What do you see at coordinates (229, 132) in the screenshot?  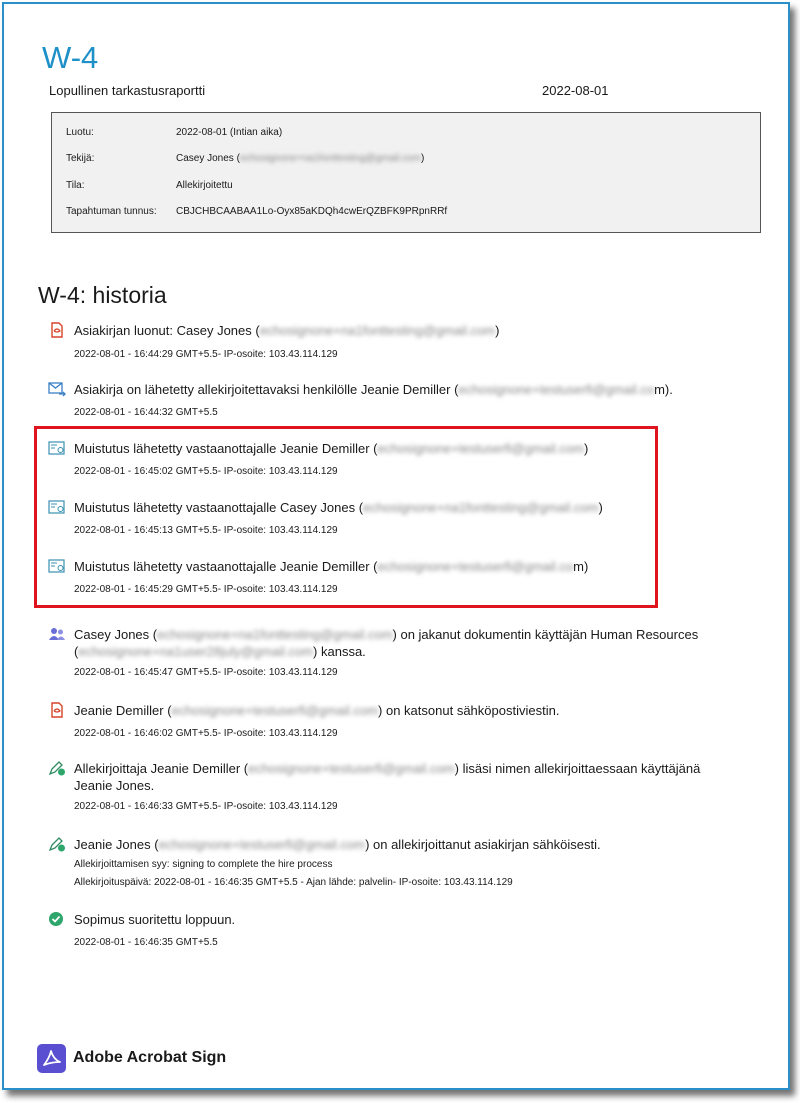 I see `created-value: 2022-08-01 (Intian aika)` at bounding box center [229, 132].